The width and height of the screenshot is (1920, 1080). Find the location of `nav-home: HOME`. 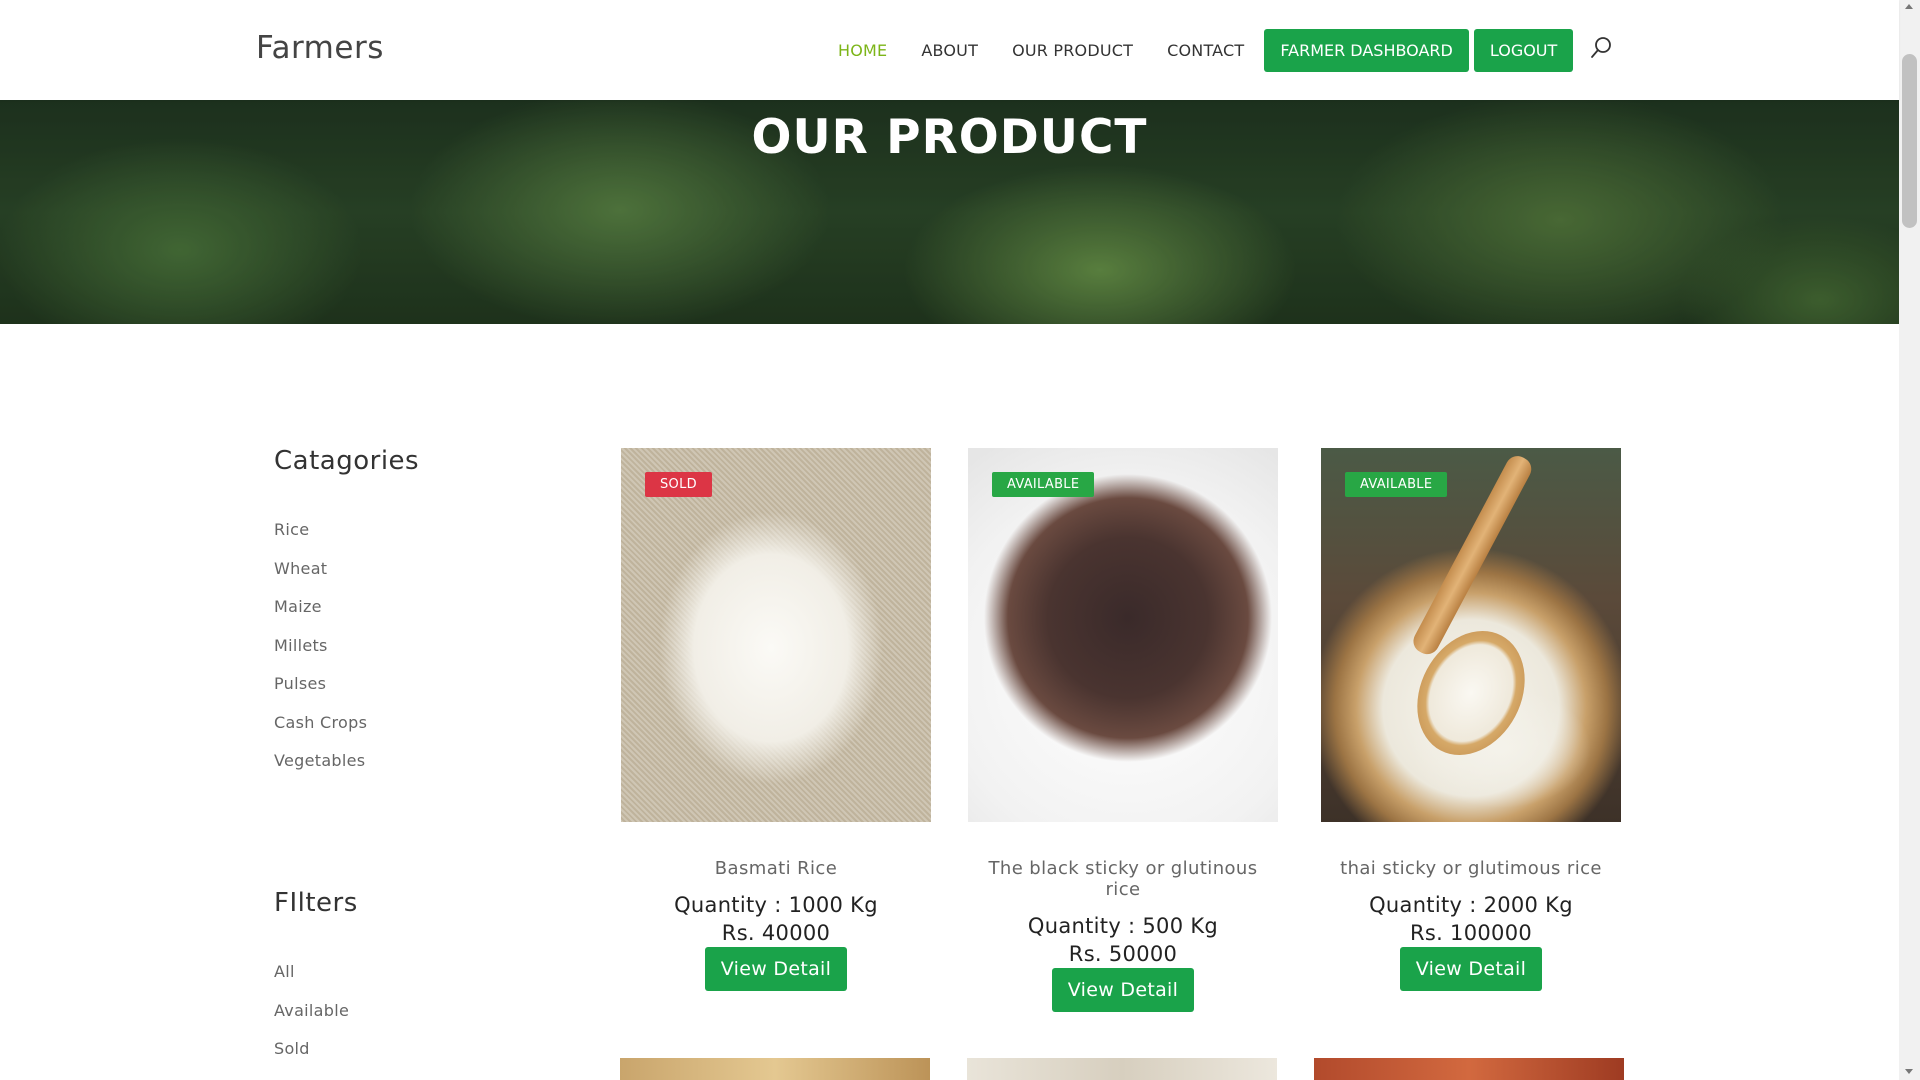

nav-home: HOME is located at coordinates (862, 50).